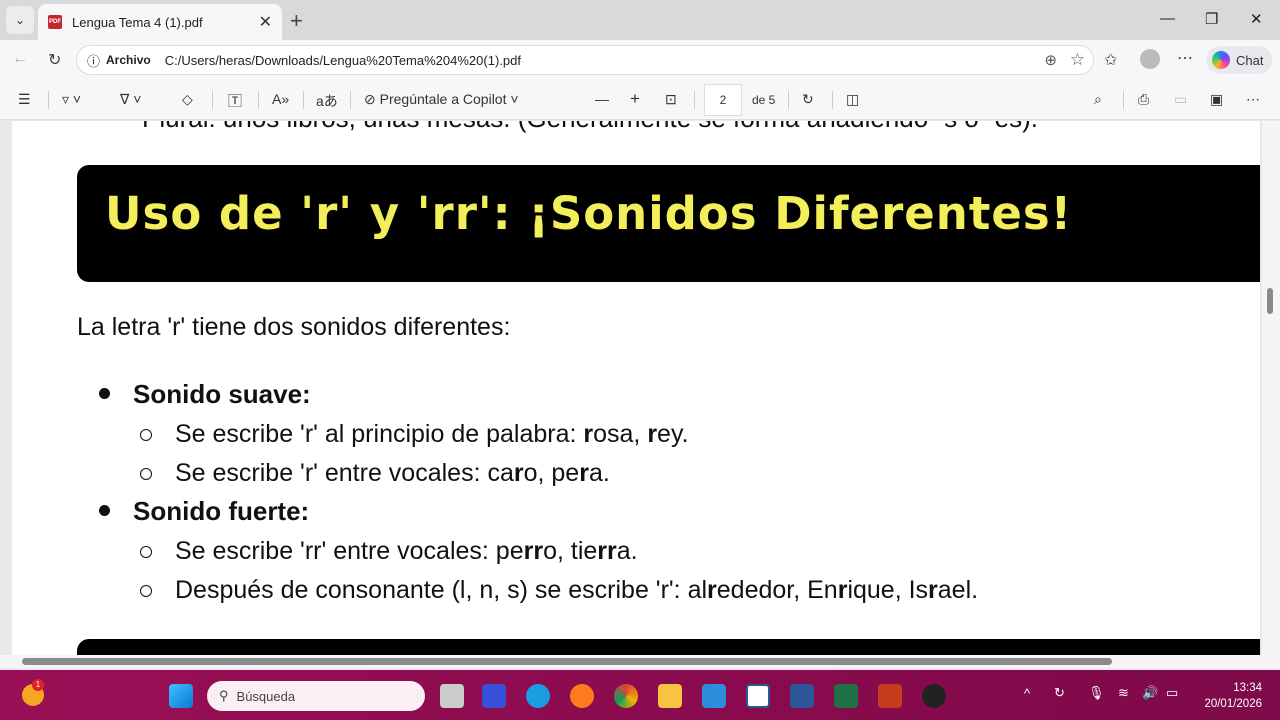 Image resolution: width=1280 pixels, height=720 pixels. What do you see at coordinates (958, 590) in the screenshot?
I see `item-text: ael.` at bounding box center [958, 590].